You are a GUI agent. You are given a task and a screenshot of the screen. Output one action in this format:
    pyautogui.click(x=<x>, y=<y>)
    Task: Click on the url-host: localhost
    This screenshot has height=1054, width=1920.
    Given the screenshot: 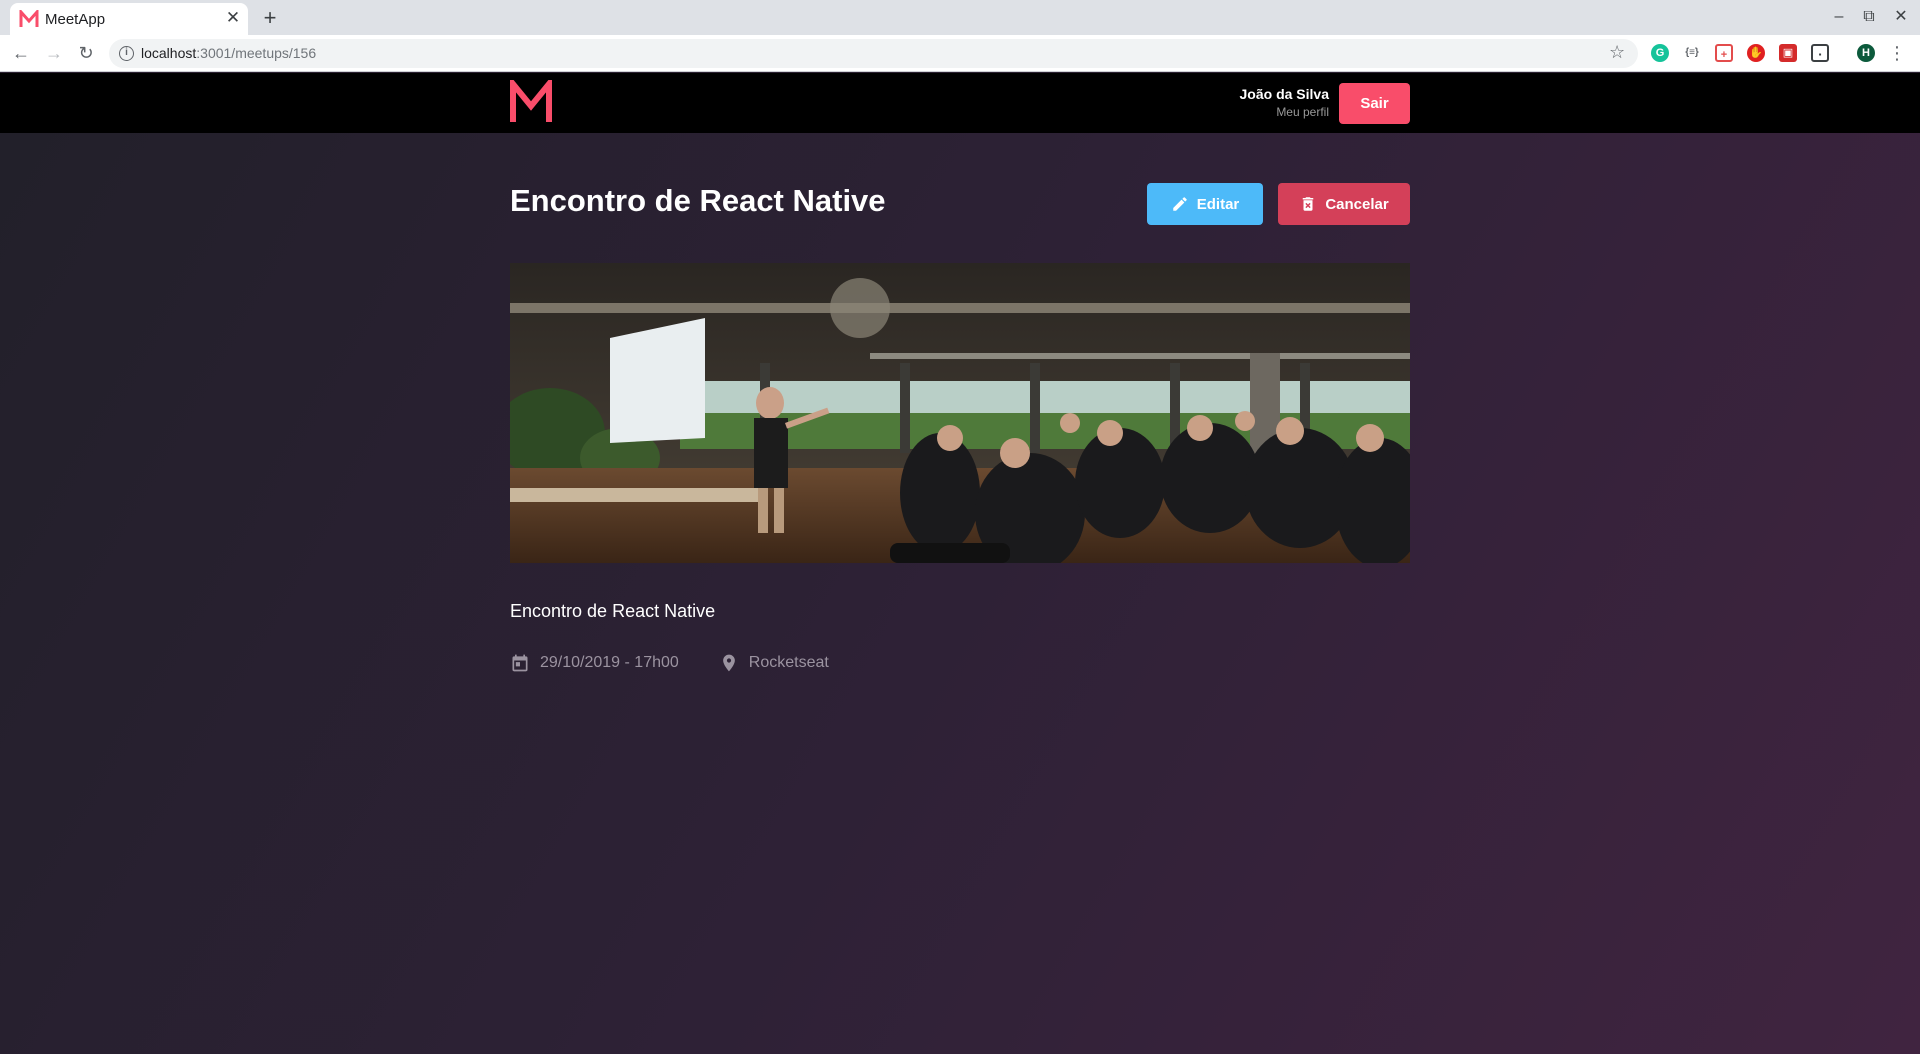 What is the action you would take?
    pyautogui.click(x=169, y=53)
    